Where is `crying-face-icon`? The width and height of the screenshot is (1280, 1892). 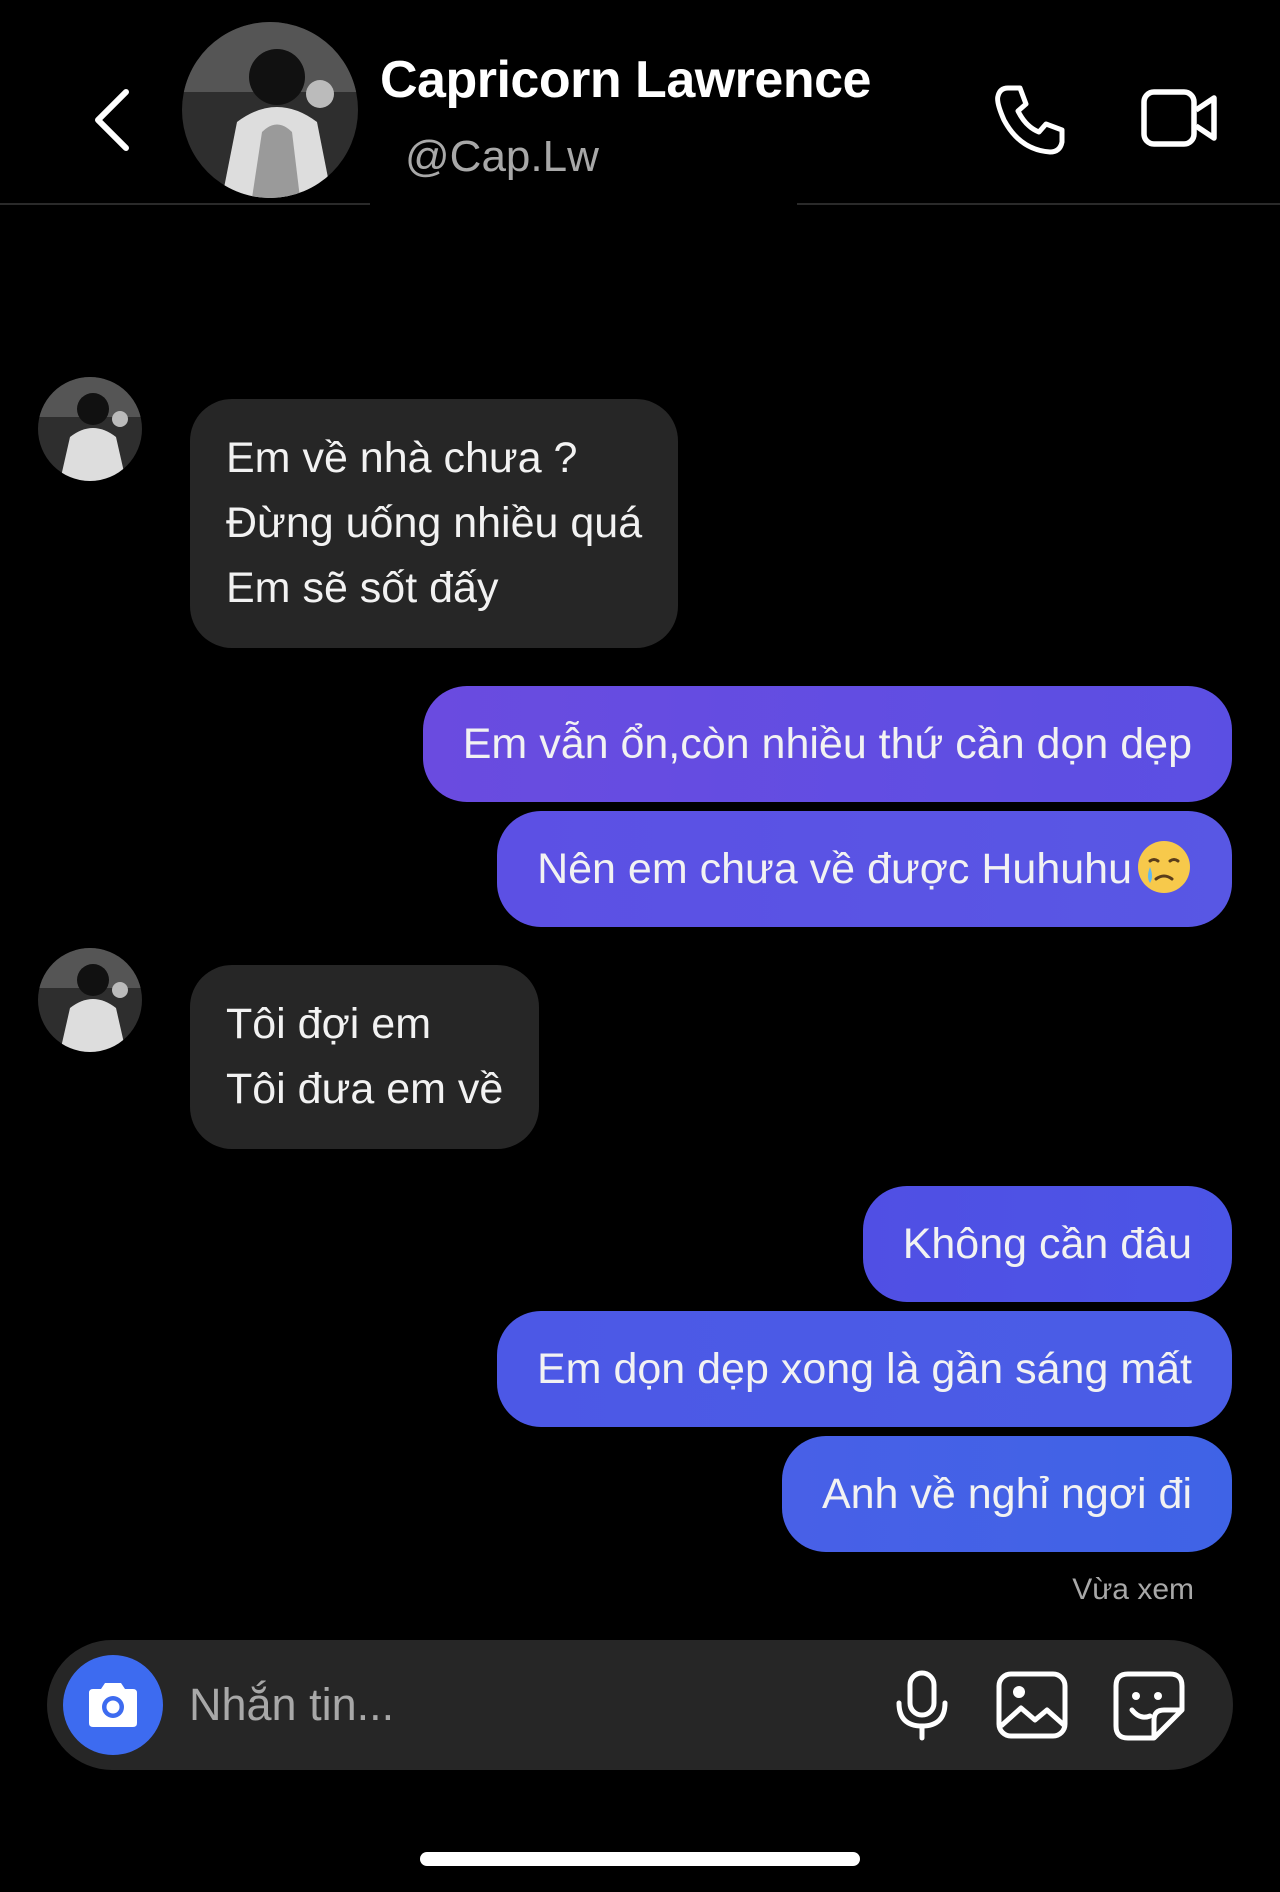
crying-face-icon is located at coordinates (1164, 867).